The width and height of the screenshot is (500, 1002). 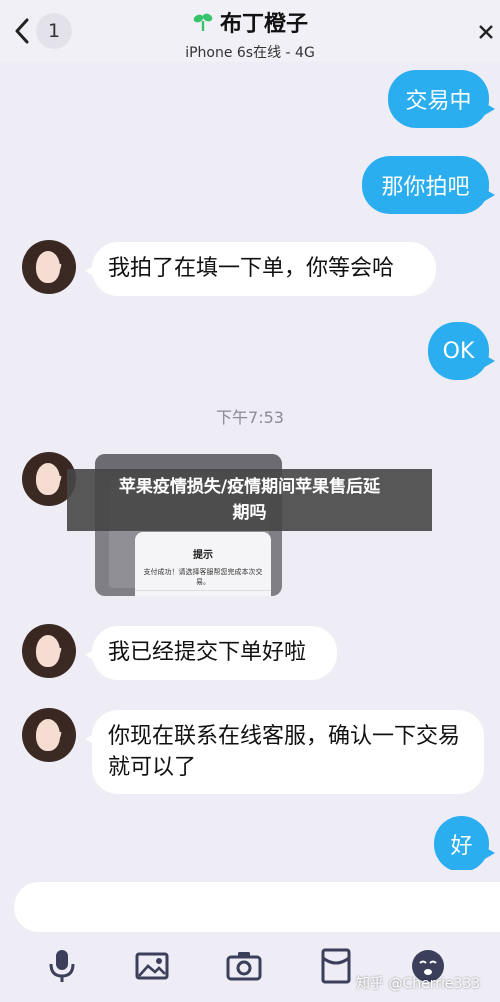 I want to click on sprout-icon, so click(x=203, y=22).